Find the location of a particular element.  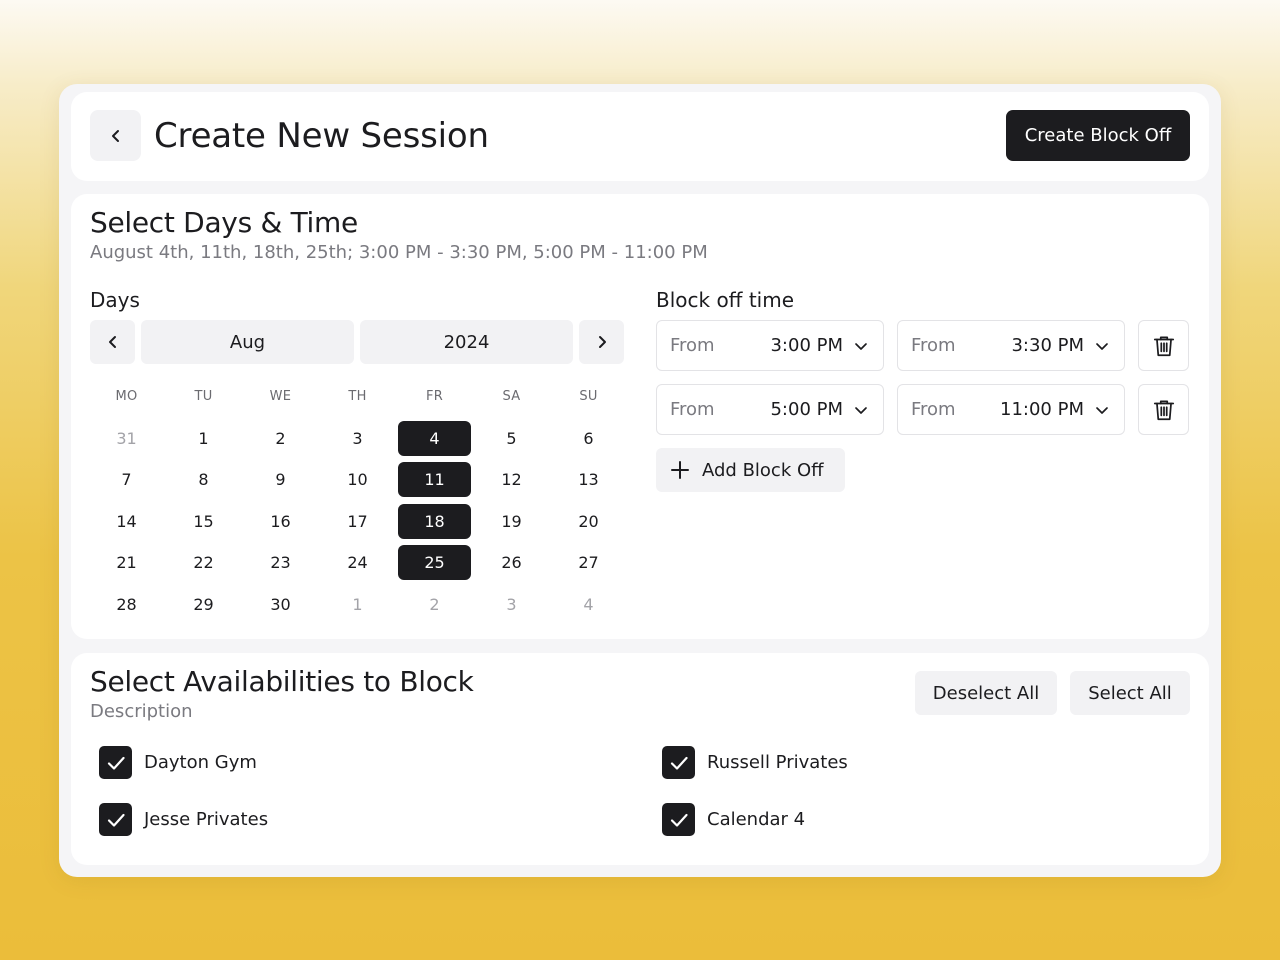

calendar-day: 30 is located at coordinates (280, 604).